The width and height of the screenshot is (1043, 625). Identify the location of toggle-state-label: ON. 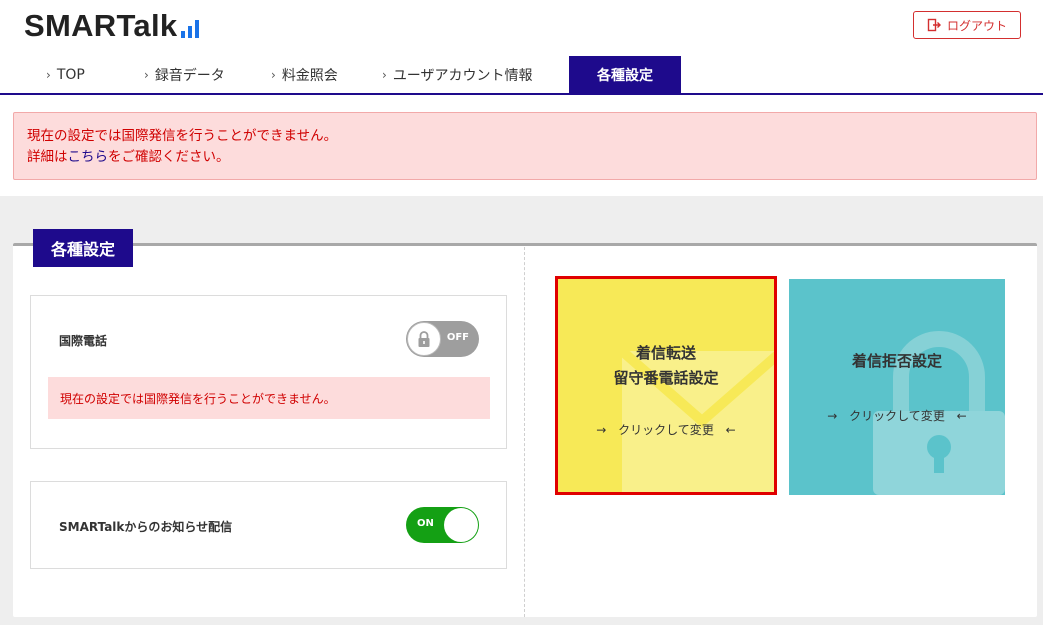
(425, 523).